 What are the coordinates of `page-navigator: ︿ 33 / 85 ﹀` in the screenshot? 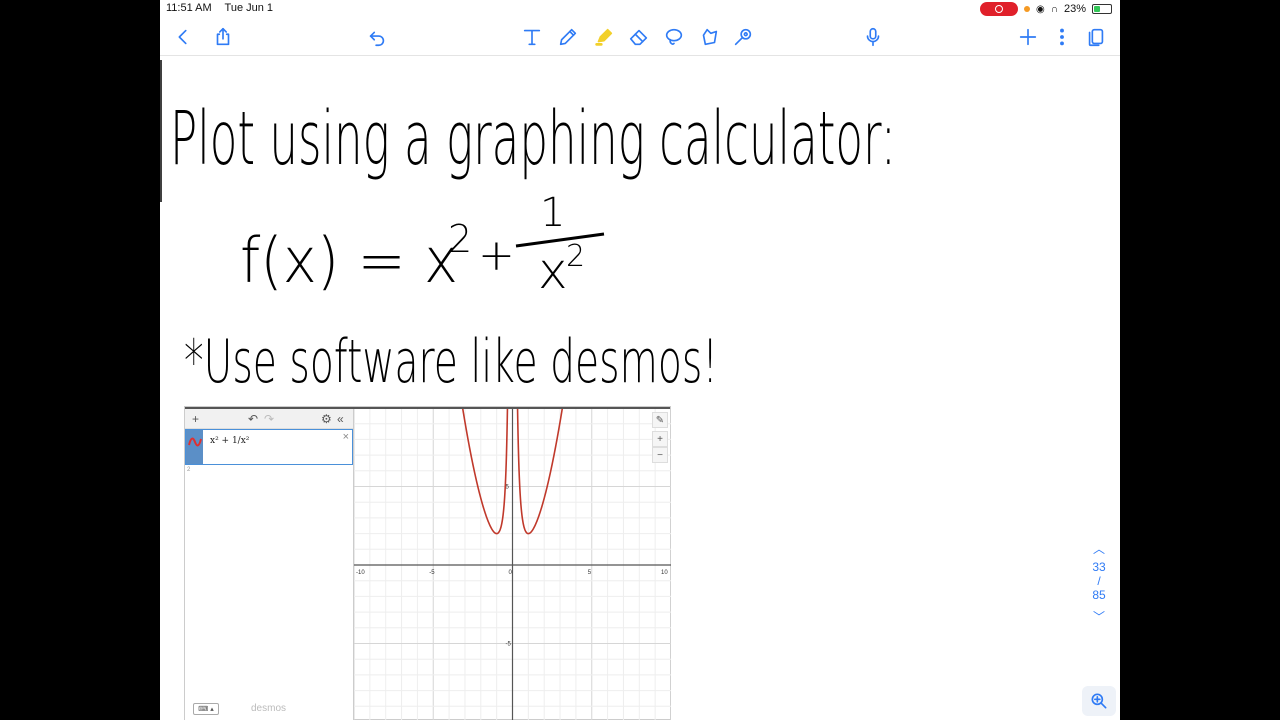 It's located at (1099, 584).